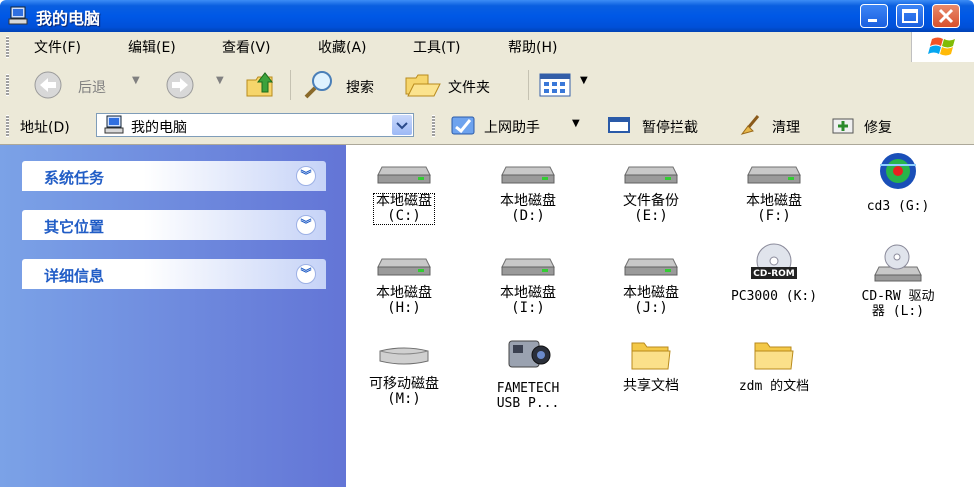 This screenshot has height=487, width=974. I want to click on assistant-dropdown-icon: ▼, so click(576, 123).